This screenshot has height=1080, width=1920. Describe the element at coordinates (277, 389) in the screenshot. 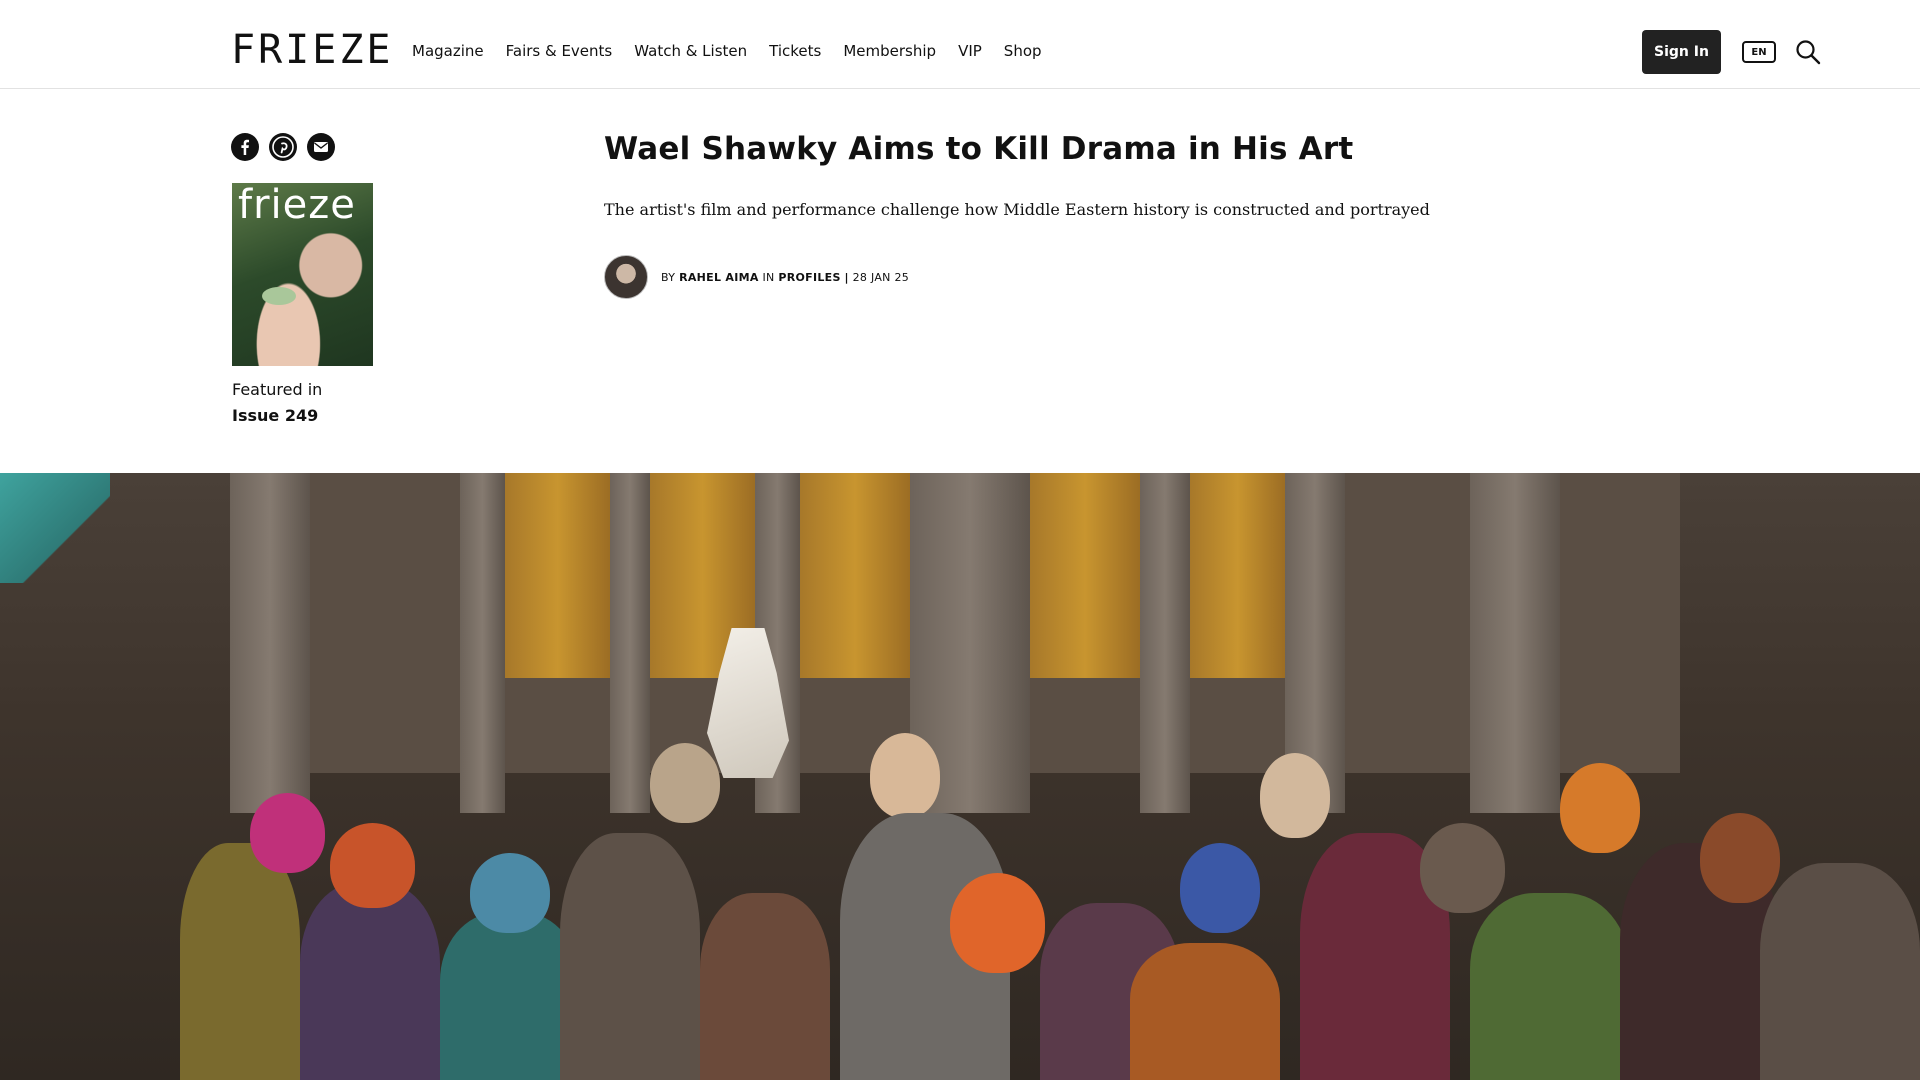

I see `featured-in-label: Featured in` at that location.